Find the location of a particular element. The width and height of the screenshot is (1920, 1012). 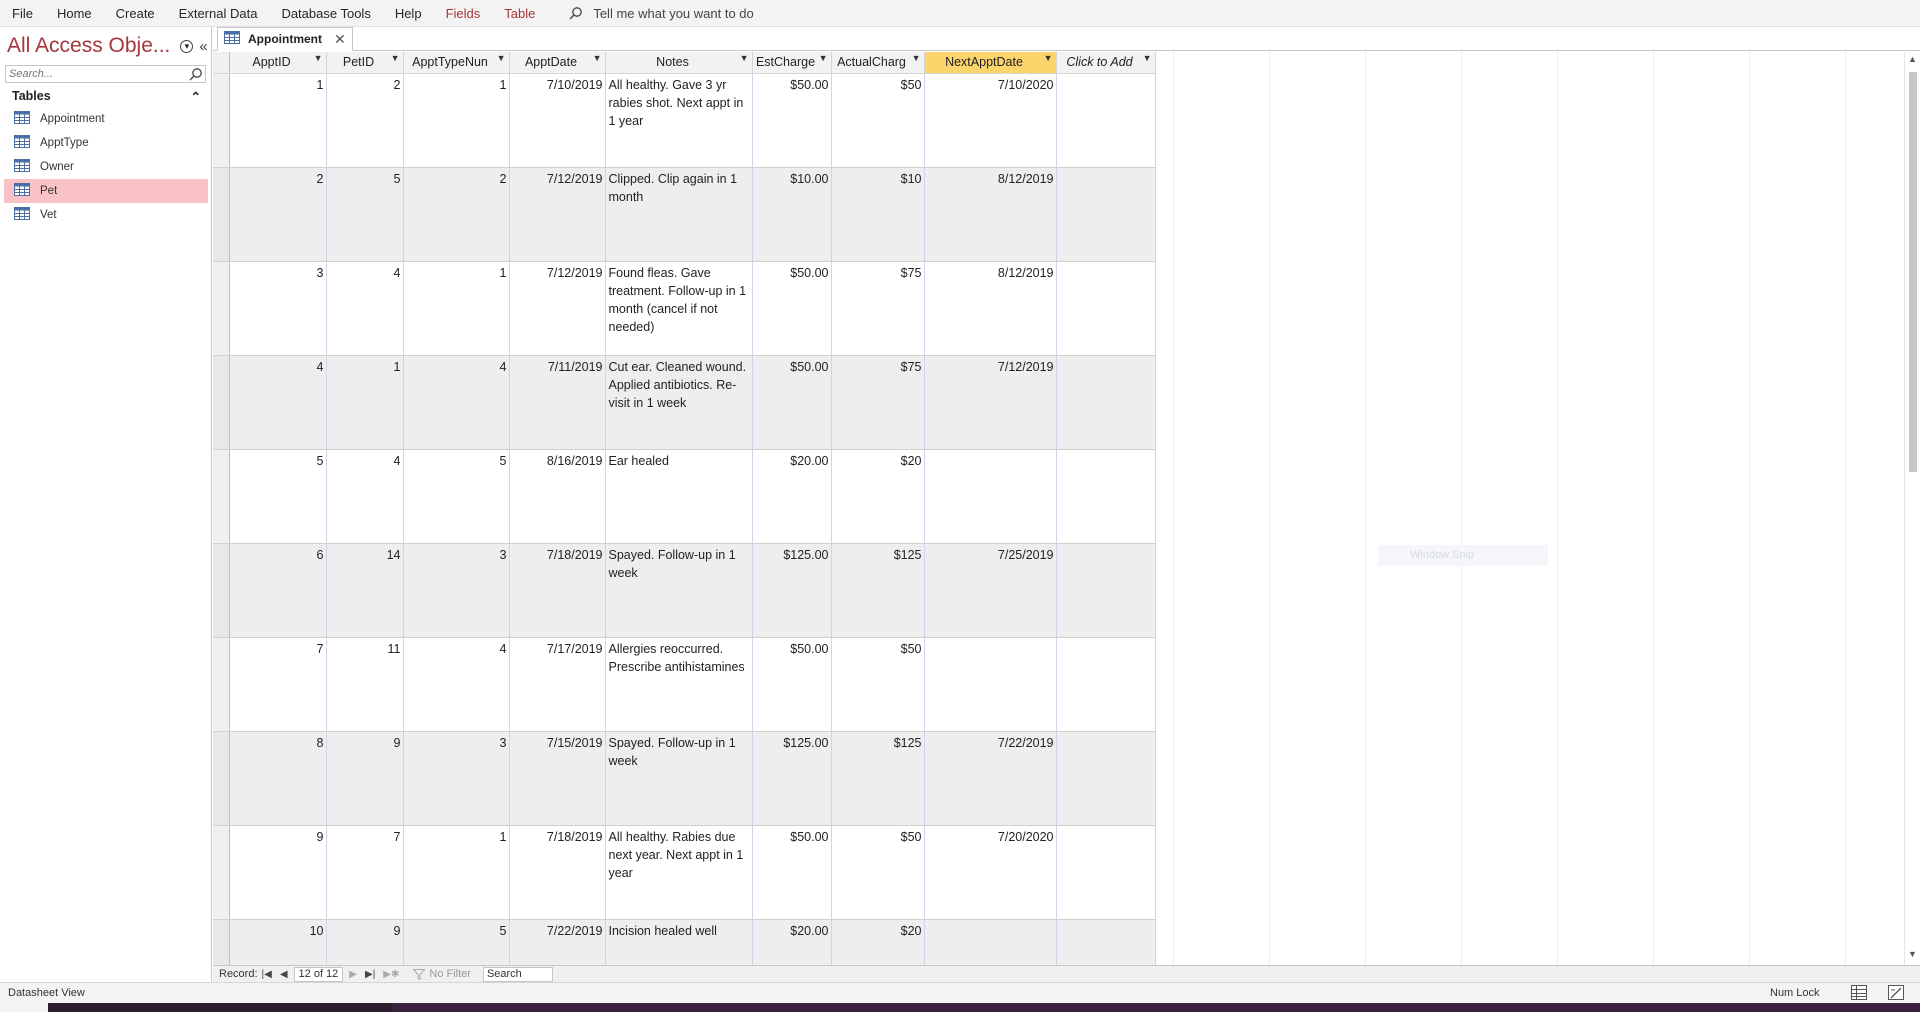

cell-apptid: 3 is located at coordinates (278, 308).